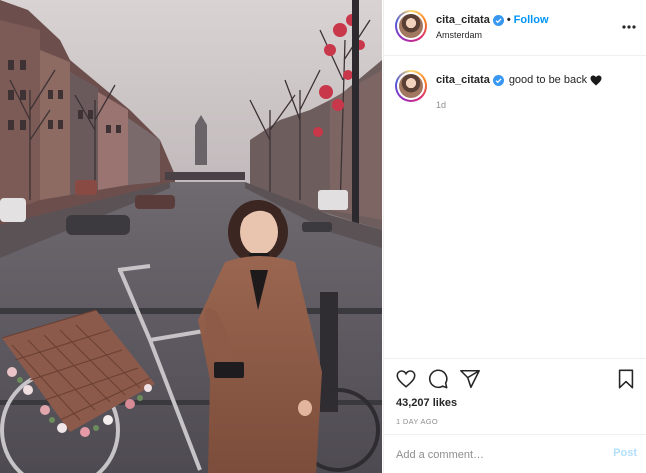 The width and height of the screenshot is (646, 473). What do you see at coordinates (498, 455) in the screenshot?
I see `comment-input` at bounding box center [498, 455].